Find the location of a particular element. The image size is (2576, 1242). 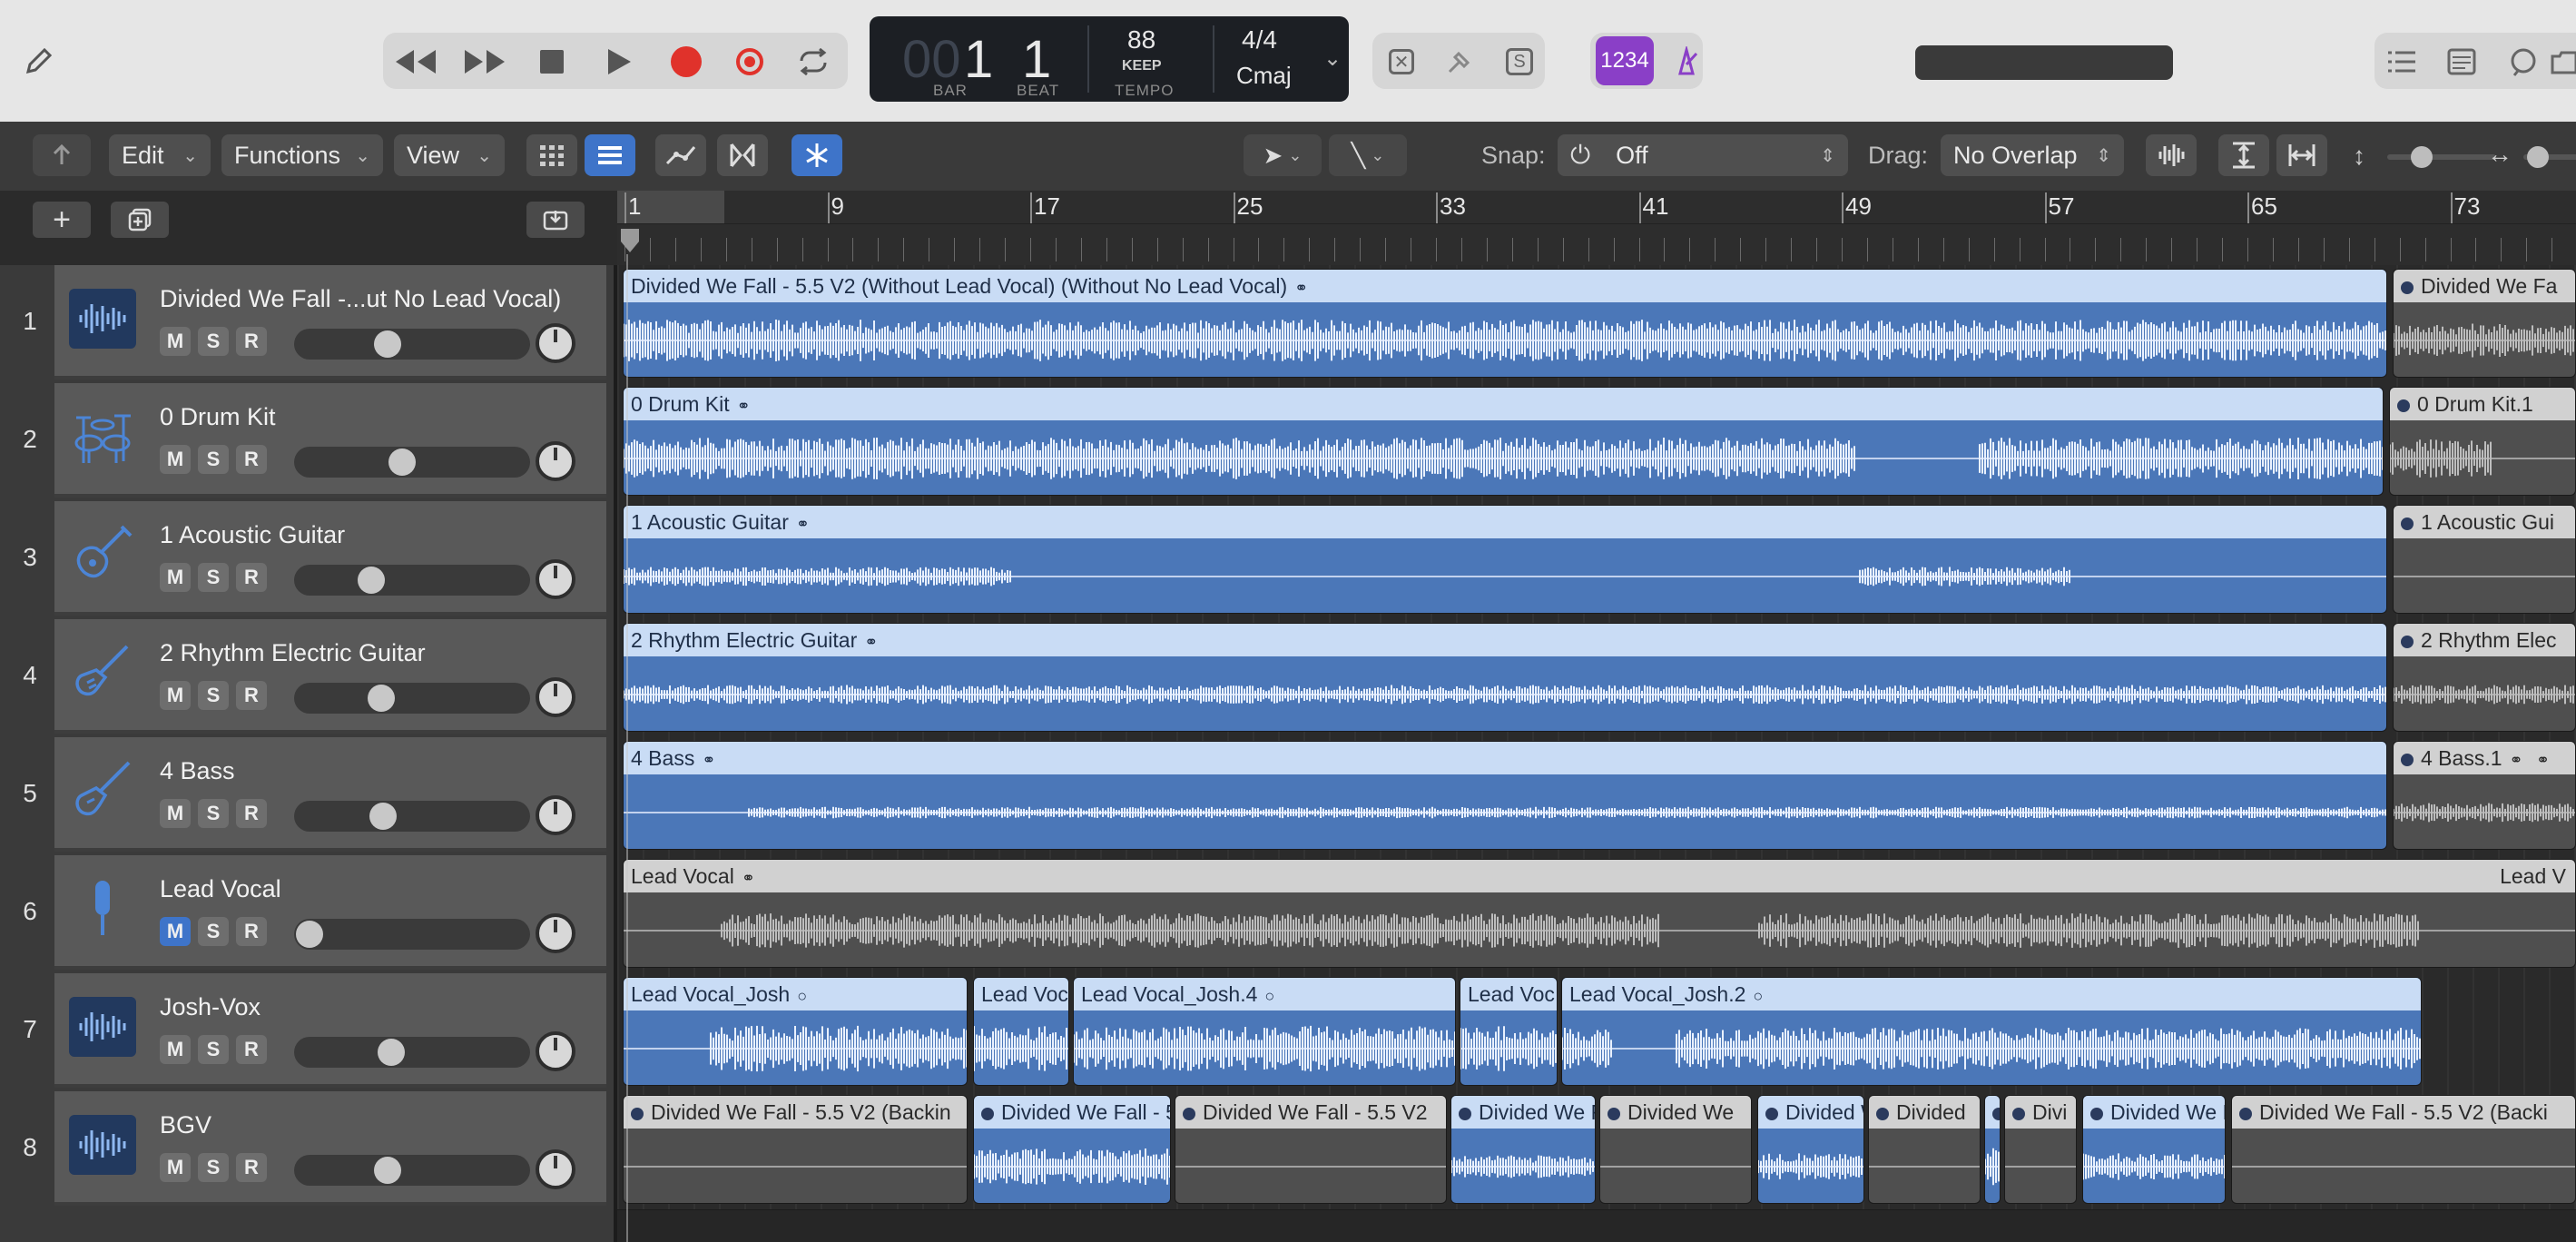

track-header: 4 Bass M S R is located at coordinates (330, 795).